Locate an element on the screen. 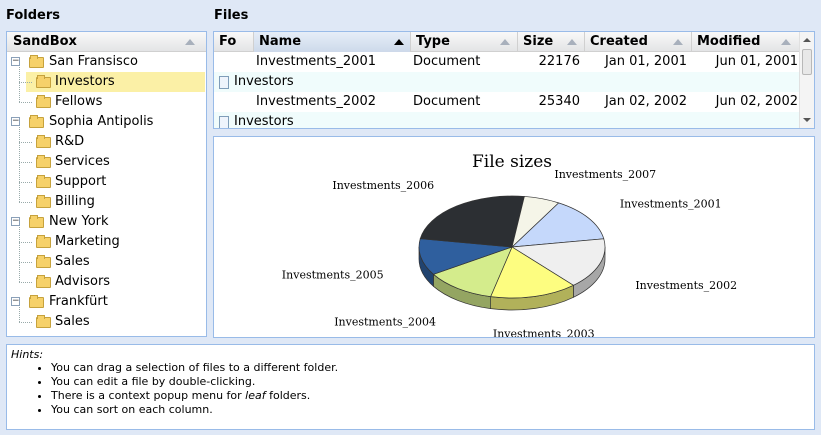  pie-slice-label: Investments_2003 is located at coordinates (544, 332).